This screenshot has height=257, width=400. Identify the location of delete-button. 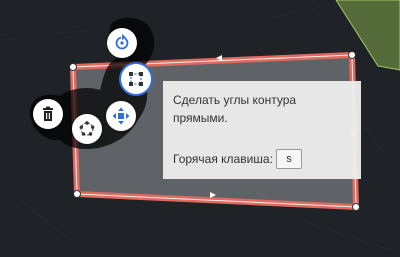
(48, 114).